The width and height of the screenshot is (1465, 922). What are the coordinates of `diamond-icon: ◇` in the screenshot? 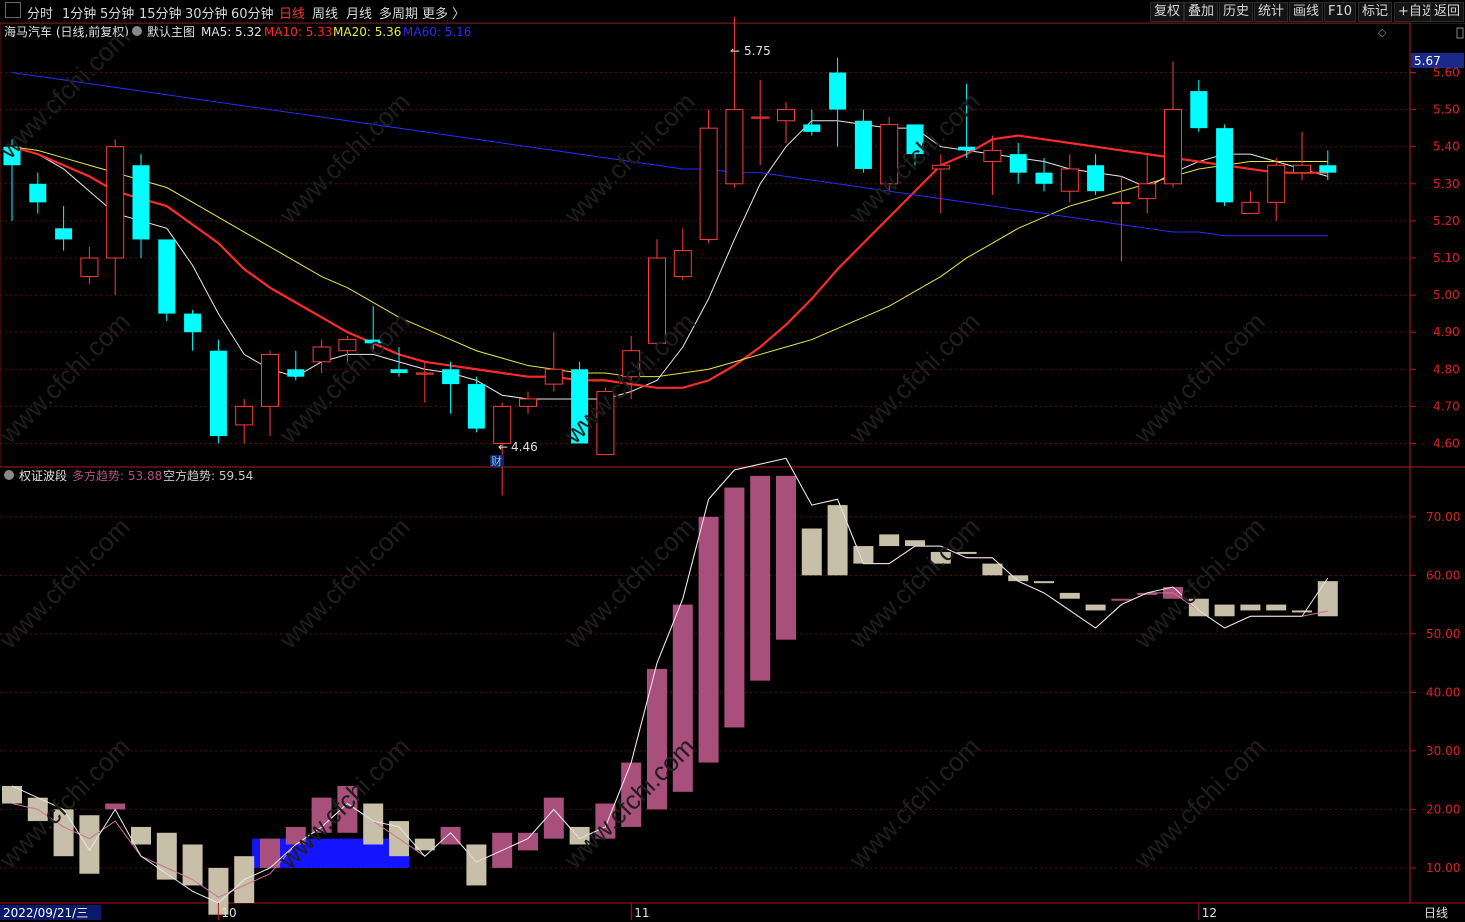 It's located at (1382, 32).